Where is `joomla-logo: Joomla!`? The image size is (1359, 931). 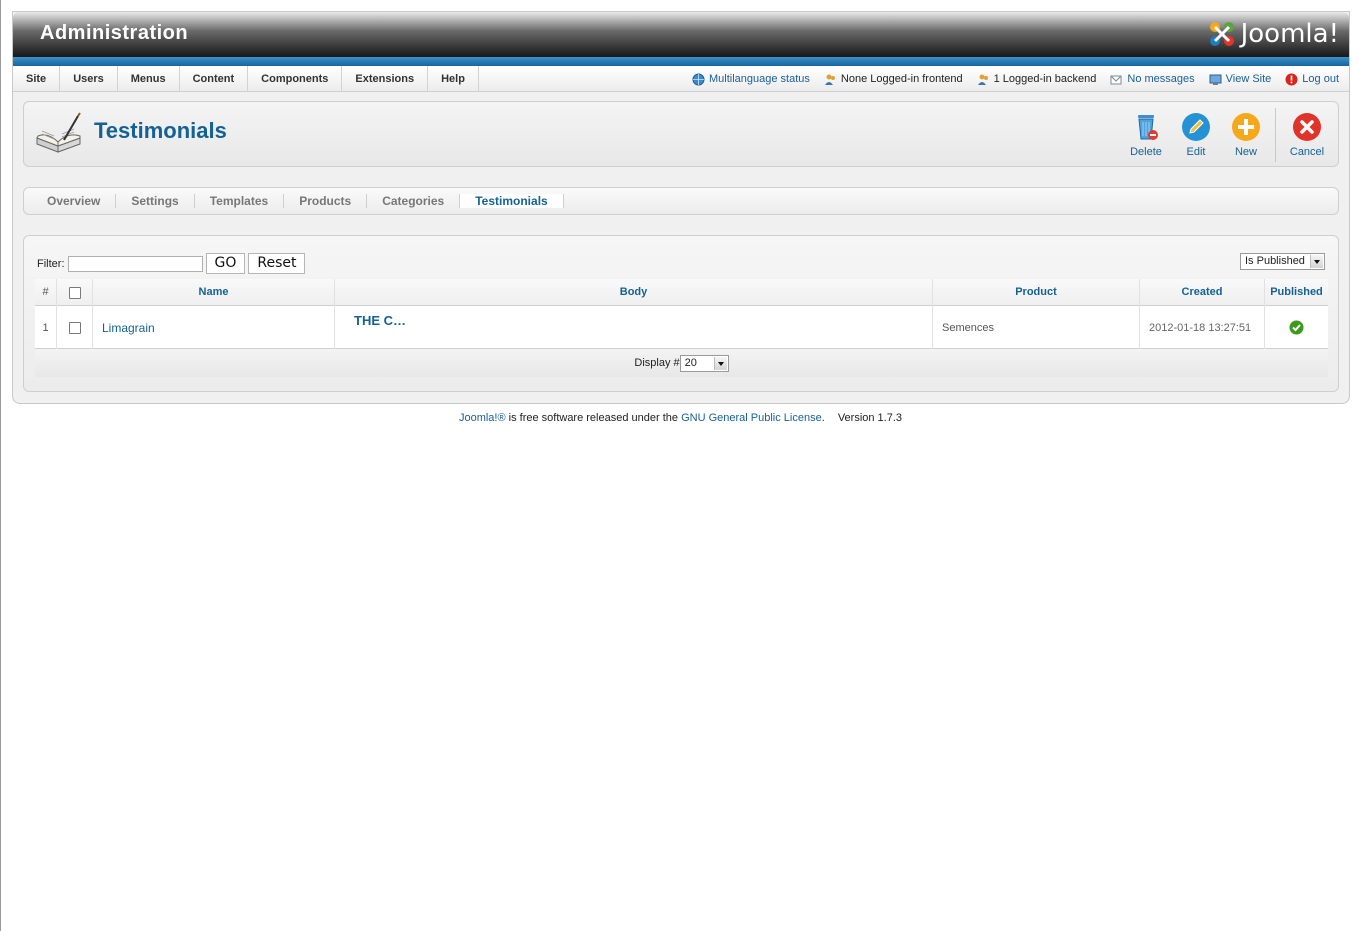 joomla-logo: Joomla! is located at coordinates (1273, 34).